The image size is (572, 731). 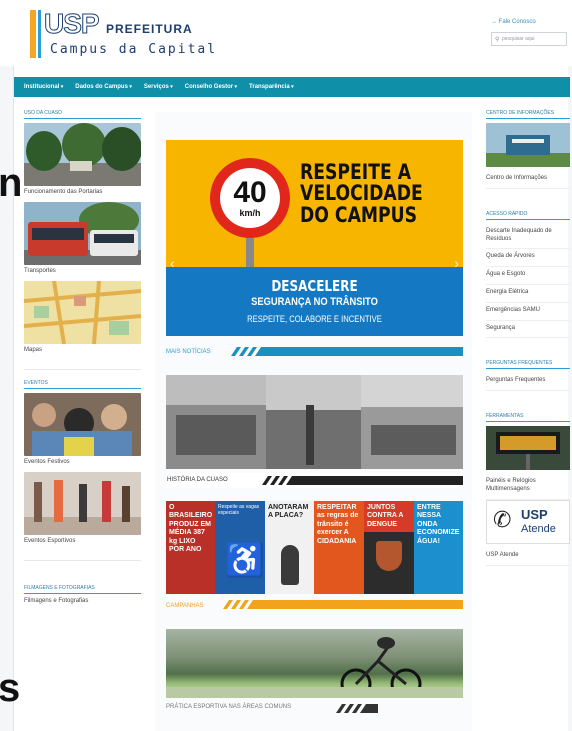 I want to click on banner-desacelere: DESACELERE, so click(x=314, y=286).